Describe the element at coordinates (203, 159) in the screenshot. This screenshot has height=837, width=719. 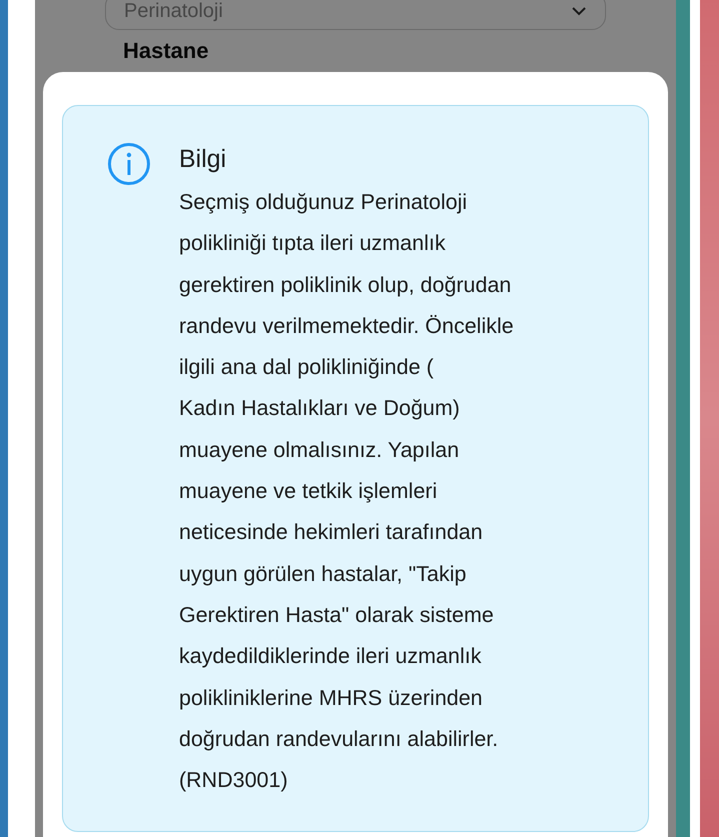
I see `alert-title: Bilgi` at that location.